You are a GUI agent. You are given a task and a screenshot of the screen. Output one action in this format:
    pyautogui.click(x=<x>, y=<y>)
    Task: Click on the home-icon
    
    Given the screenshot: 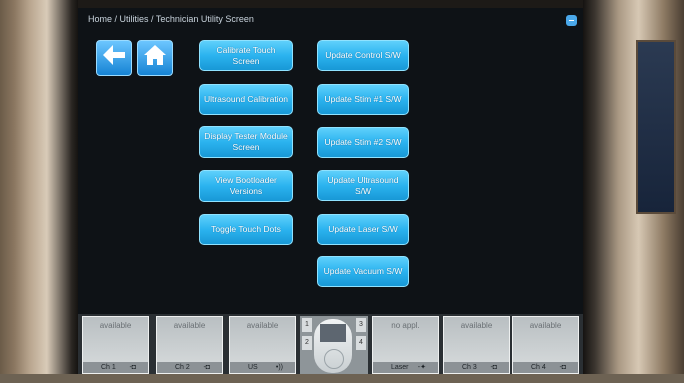 What is the action you would take?
    pyautogui.click(x=155, y=58)
    